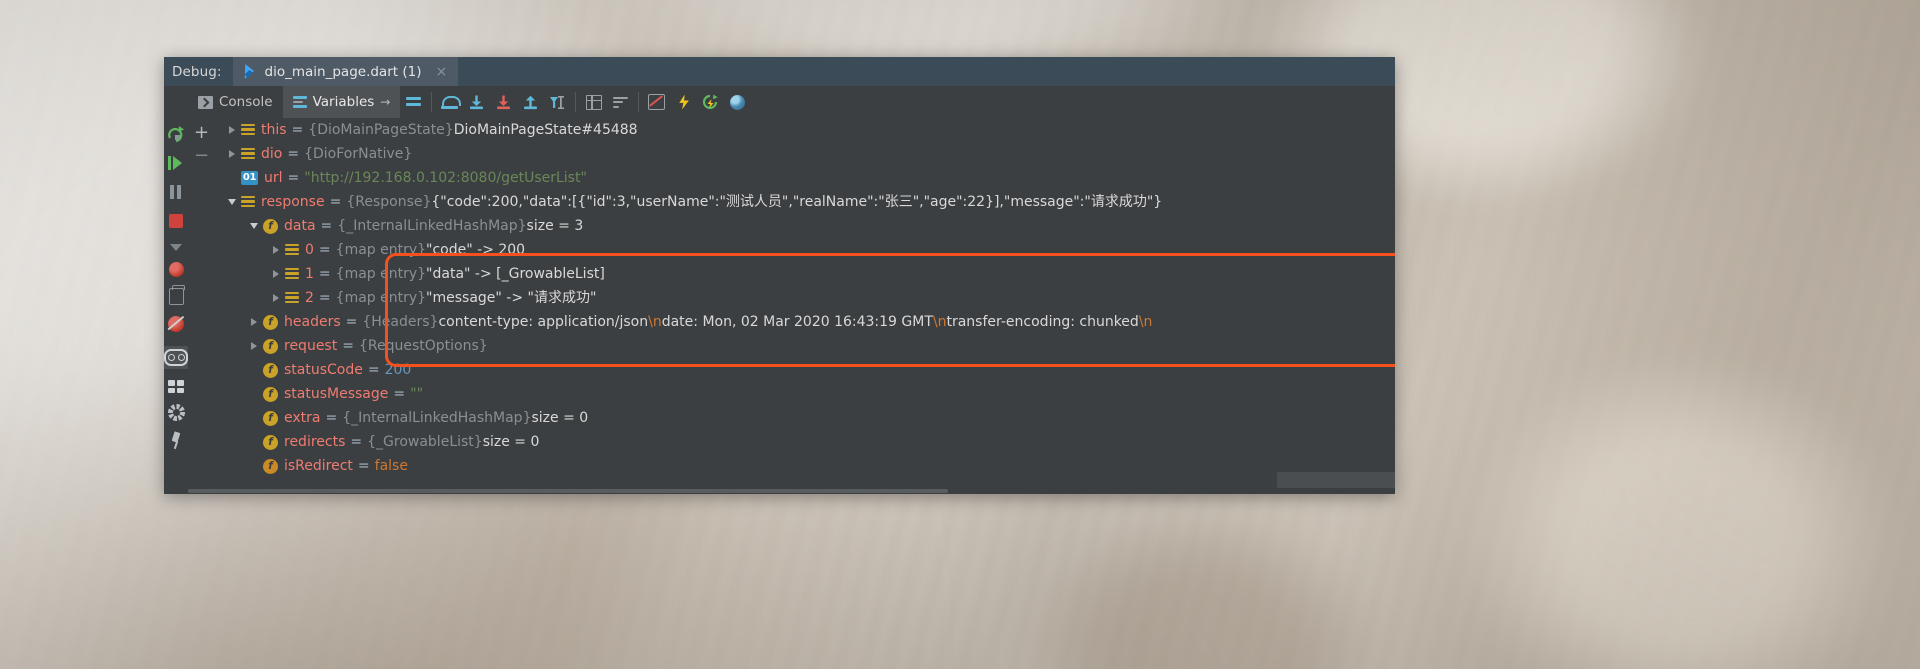 The image size is (1920, 669). What do you see at coordinates (805, 394) in the screenshot?
I see `variable-row: f statusMessage = ""` at bounding box center [805, 394].